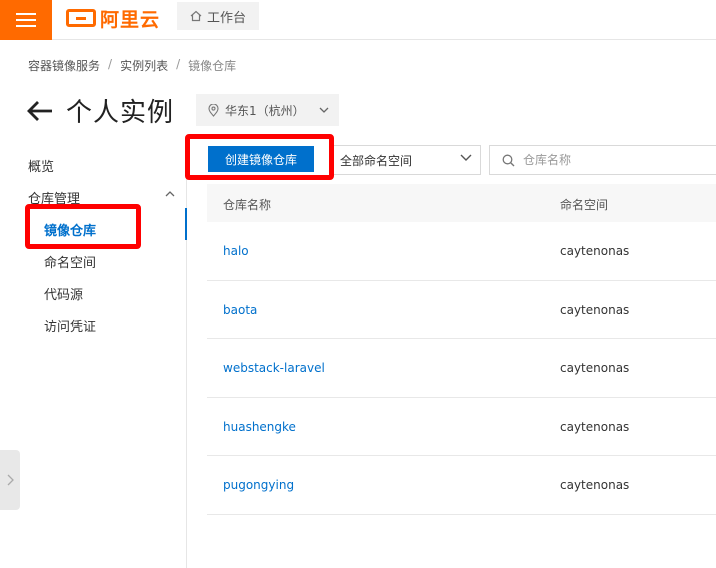  Describe the element at coordinates (376, 160) in the screenshot. I see `namespace-select-value: 全部命名空间` at that location.